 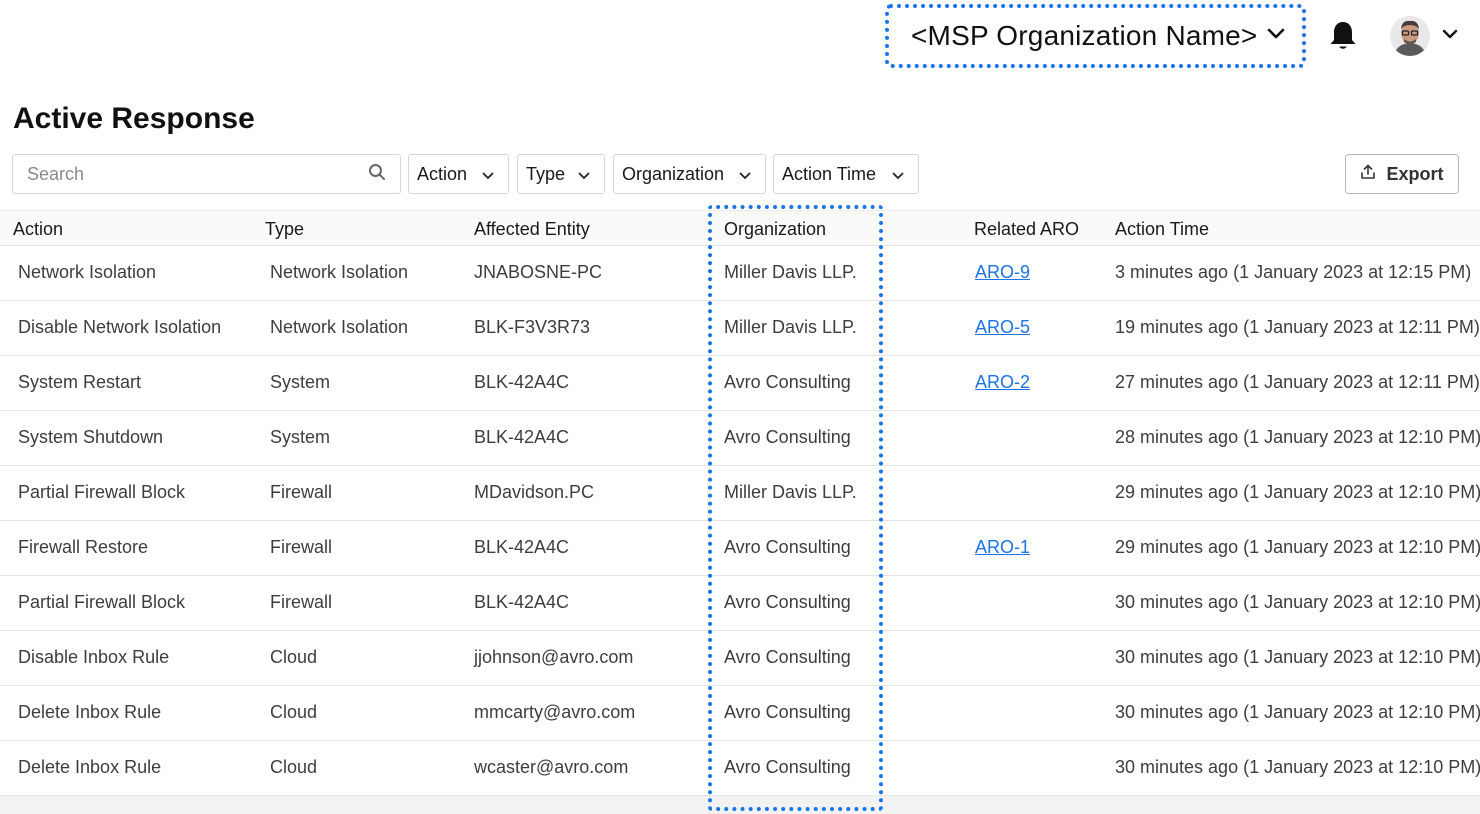 What do you see at coordinates (134, 118) in the screenshot?
I see `page-title: Active Response` at bounding box center [134, 118].